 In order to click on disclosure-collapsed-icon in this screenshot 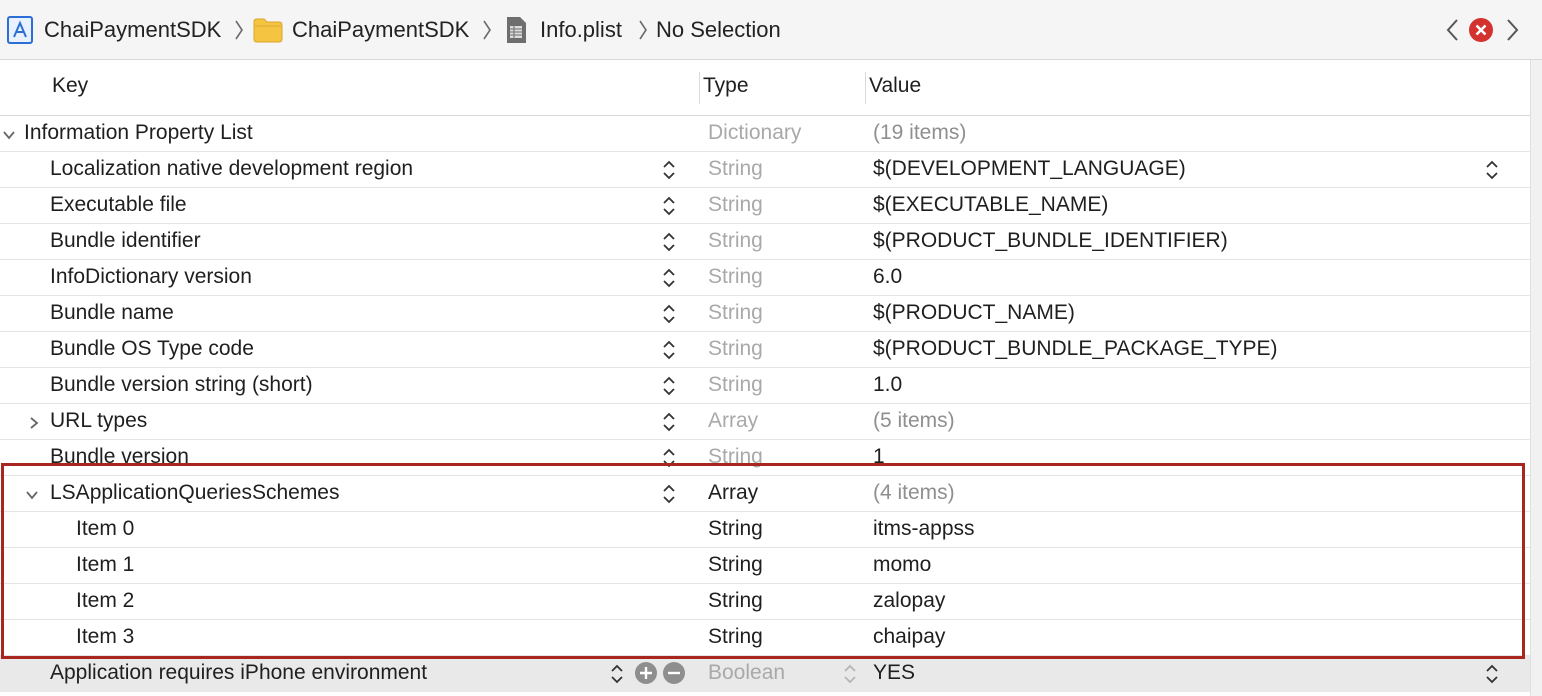, I will do `click(34, 421)`.